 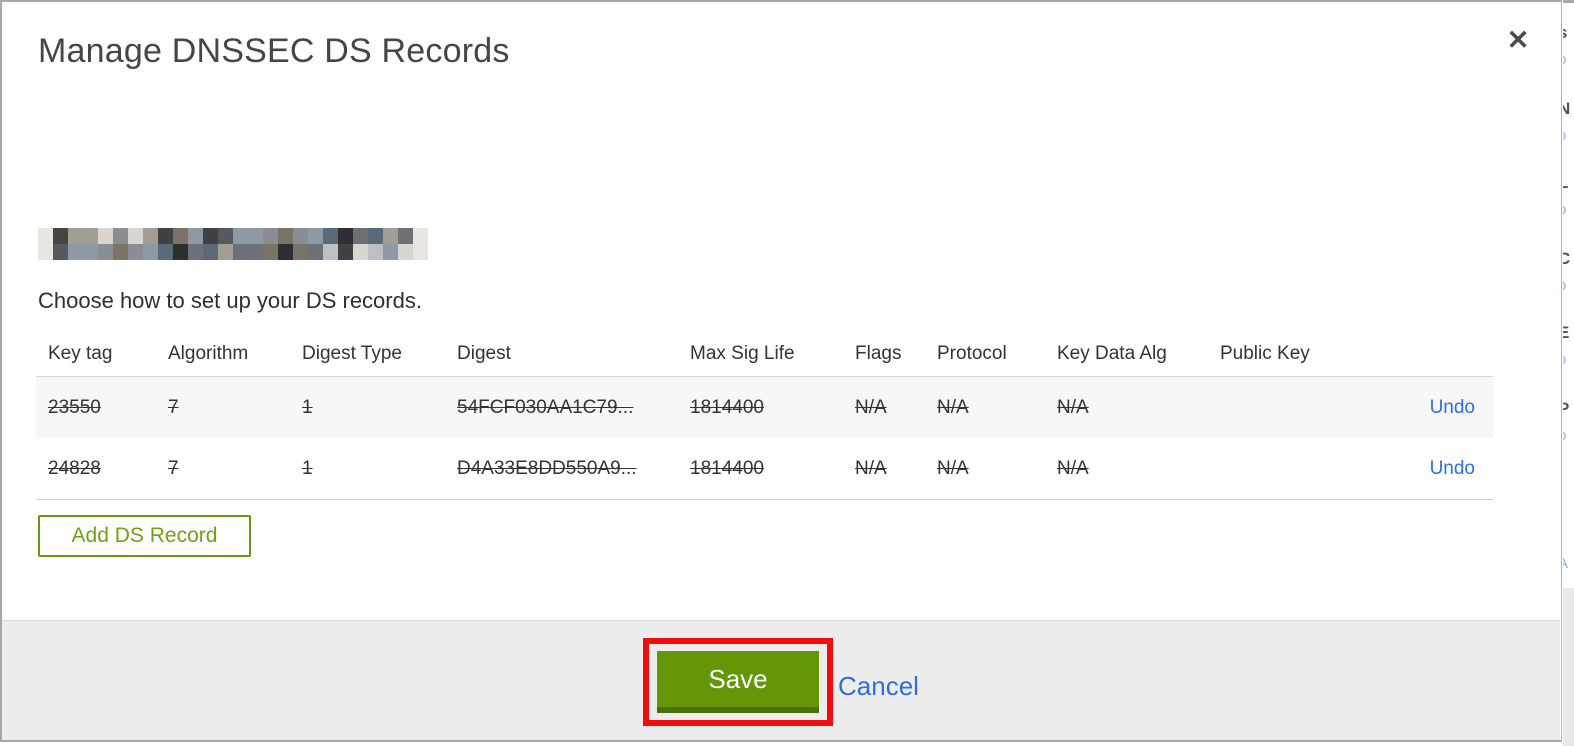 I want to click on col-header-max-sig-life: Max Sig Life, so click(x=742, y=353).